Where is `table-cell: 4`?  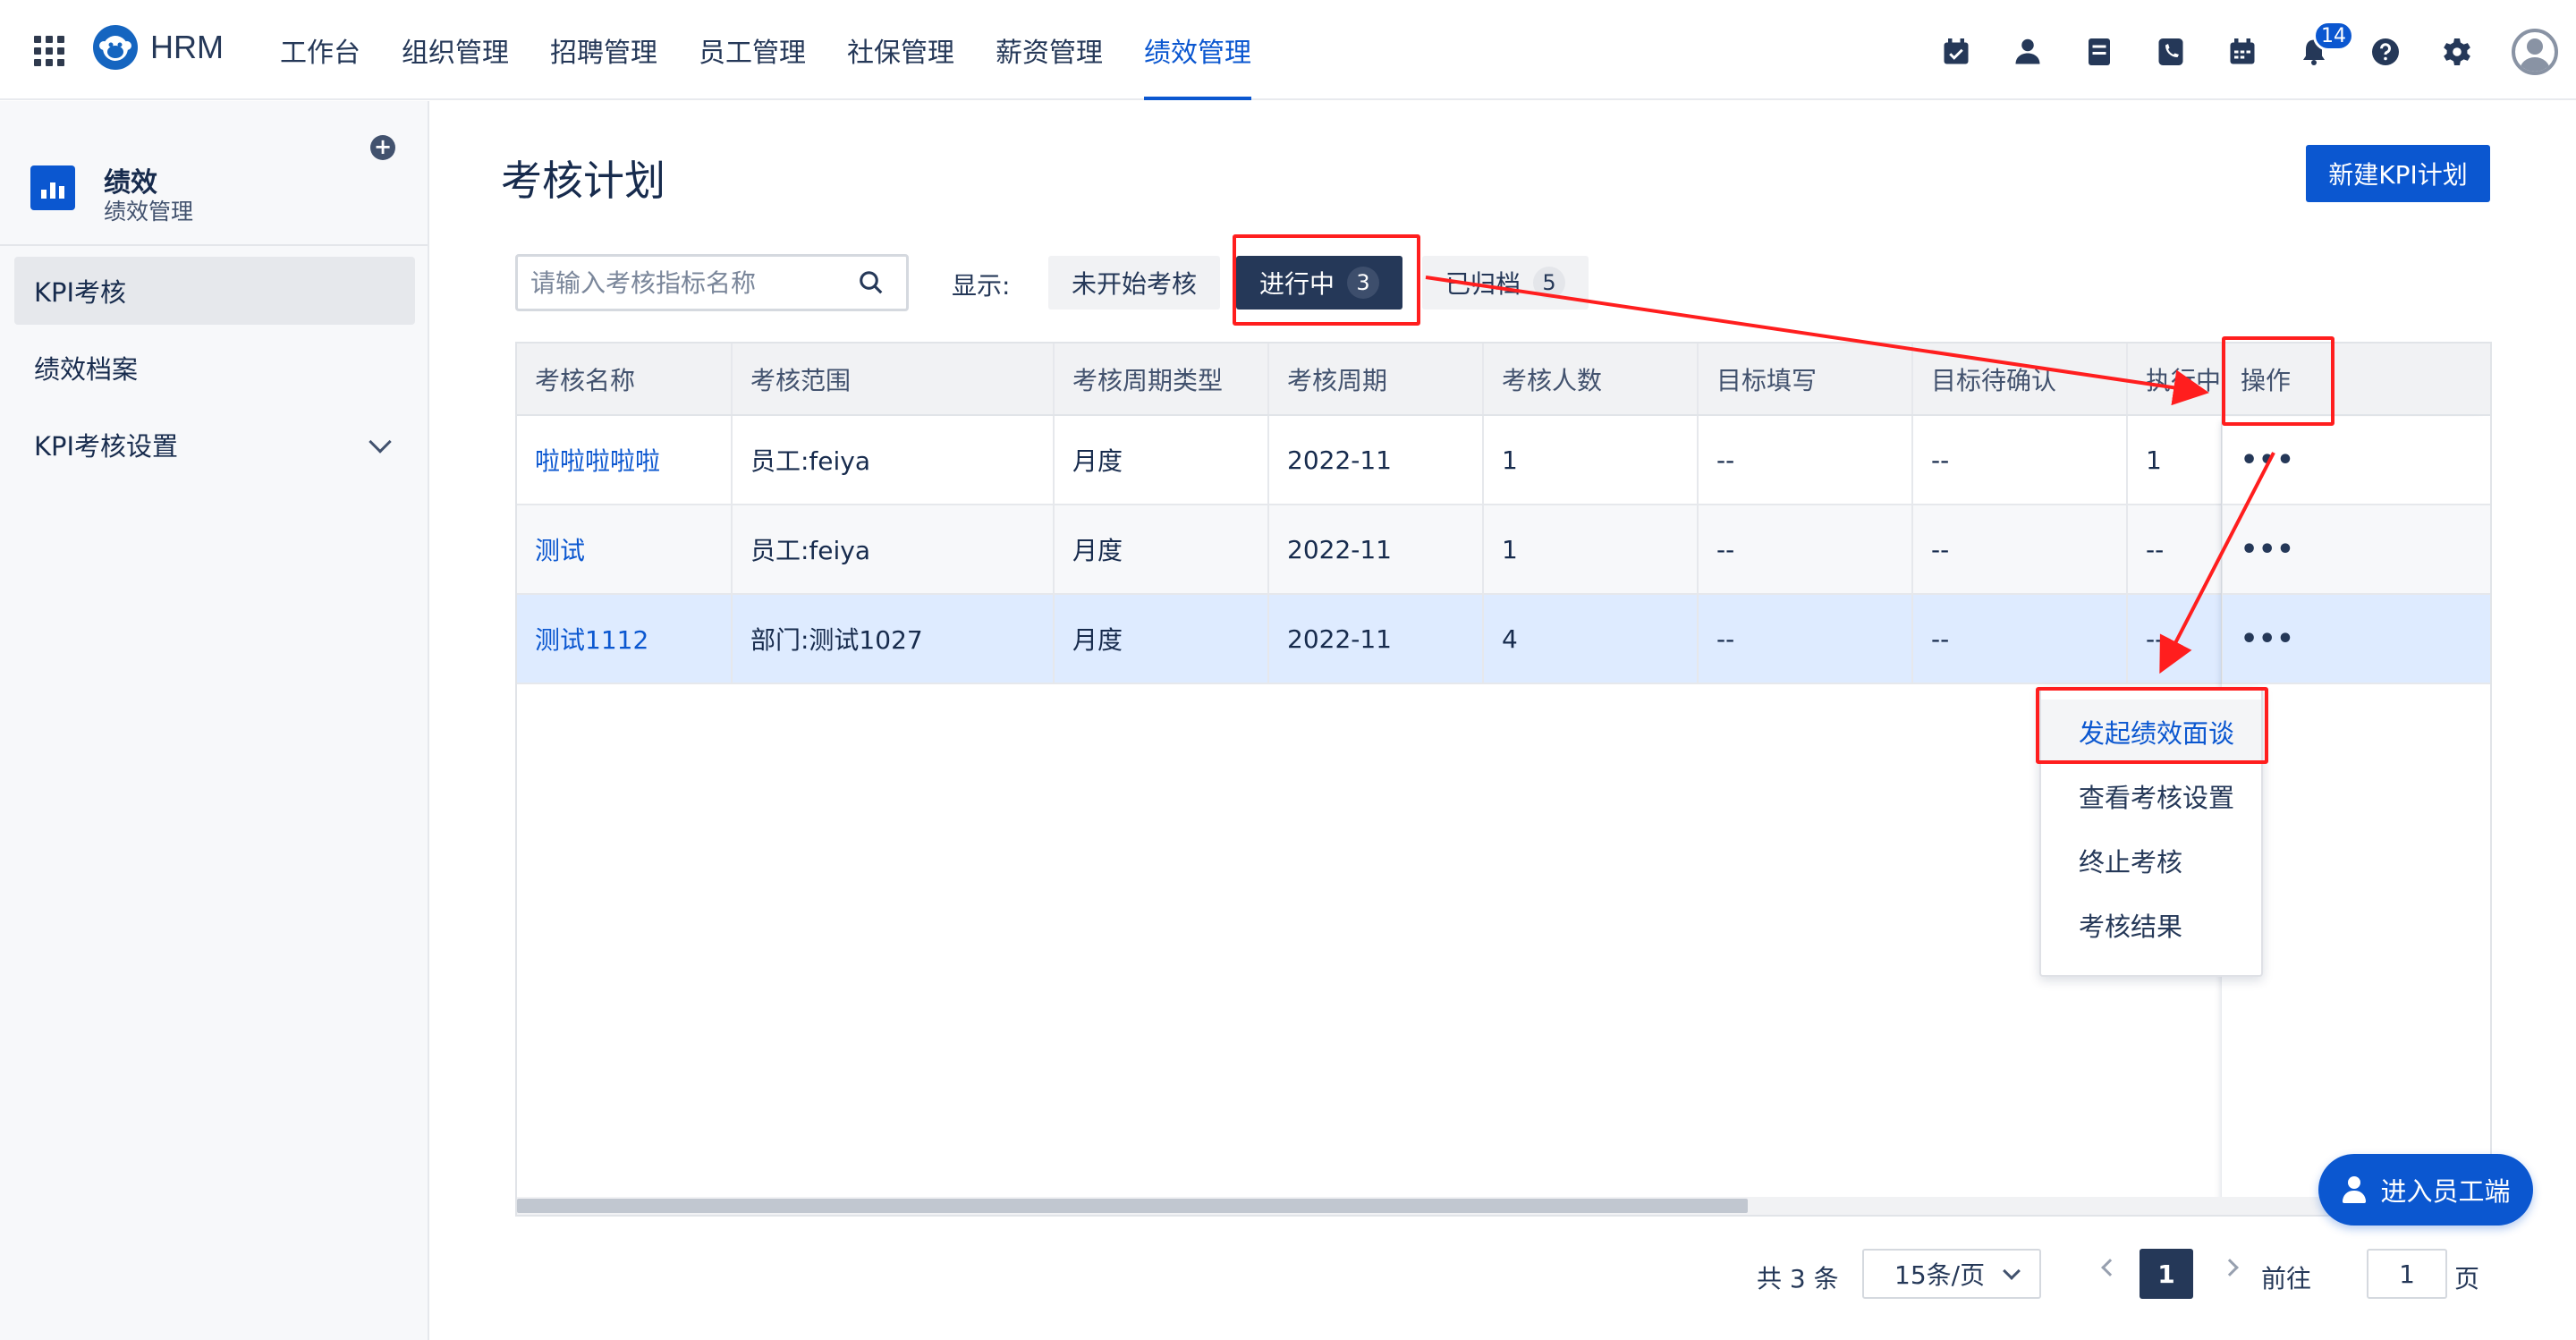 table-cell: 4 is located at coordinates (1591, 639).